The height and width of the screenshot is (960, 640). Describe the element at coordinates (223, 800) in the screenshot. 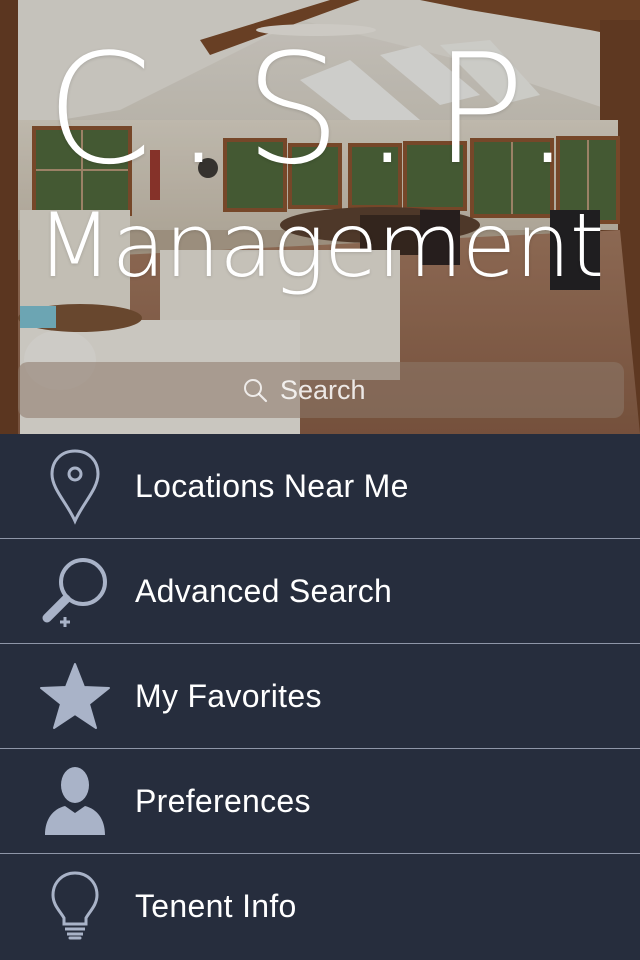

I see `menu-label: Preferences` at that location.